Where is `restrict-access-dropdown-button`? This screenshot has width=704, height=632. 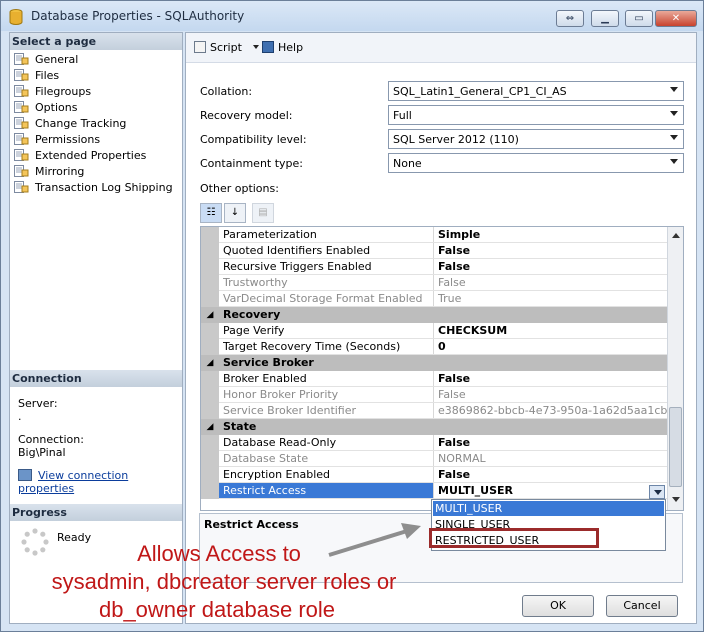 restrict-access-dropdown-button is located at coordinates (657, 492).